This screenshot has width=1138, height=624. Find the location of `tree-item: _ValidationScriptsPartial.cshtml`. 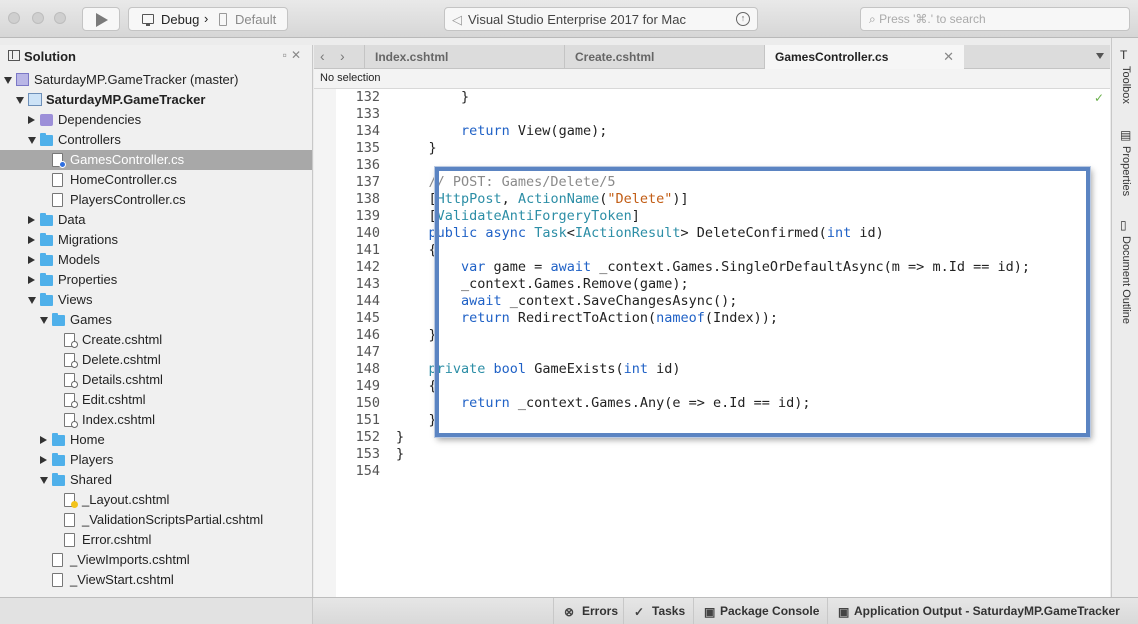

tree-item: _ValidationScriptsPartial.cshtml is located at coordinates (156, 520).